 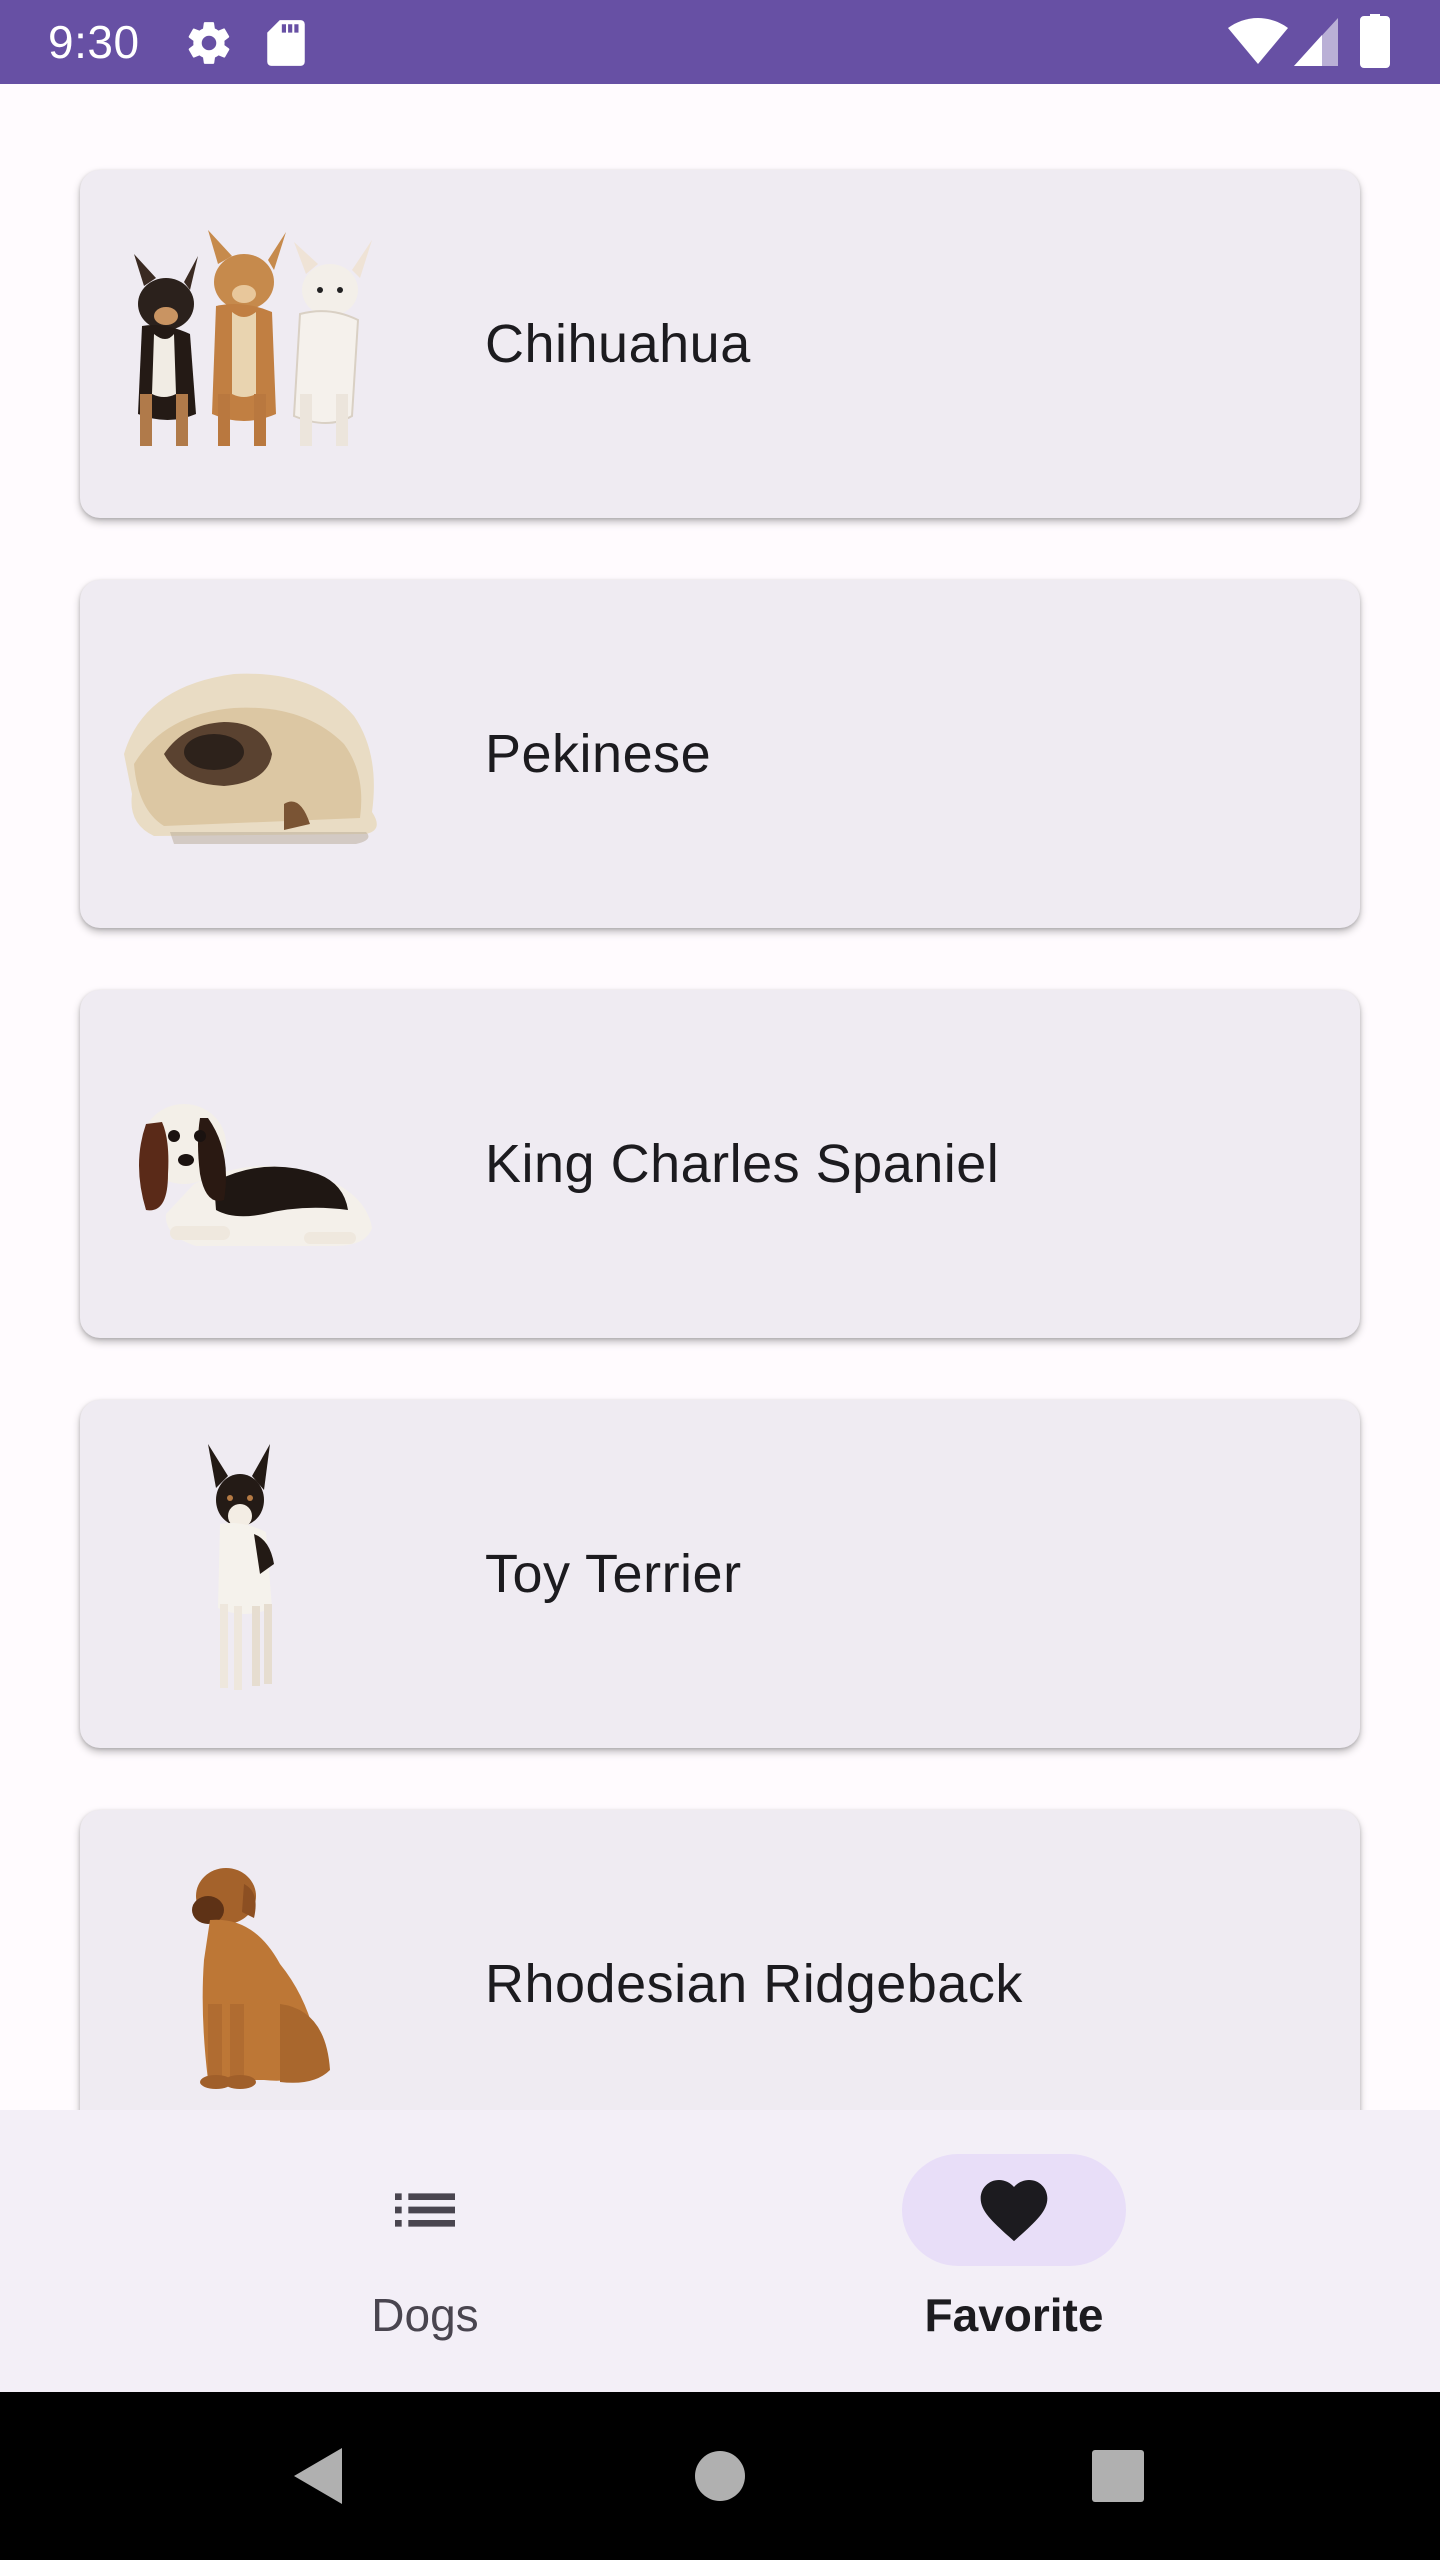 I want to click on dog-name: King Charles Spaniel, so click(x=742, y=1164).